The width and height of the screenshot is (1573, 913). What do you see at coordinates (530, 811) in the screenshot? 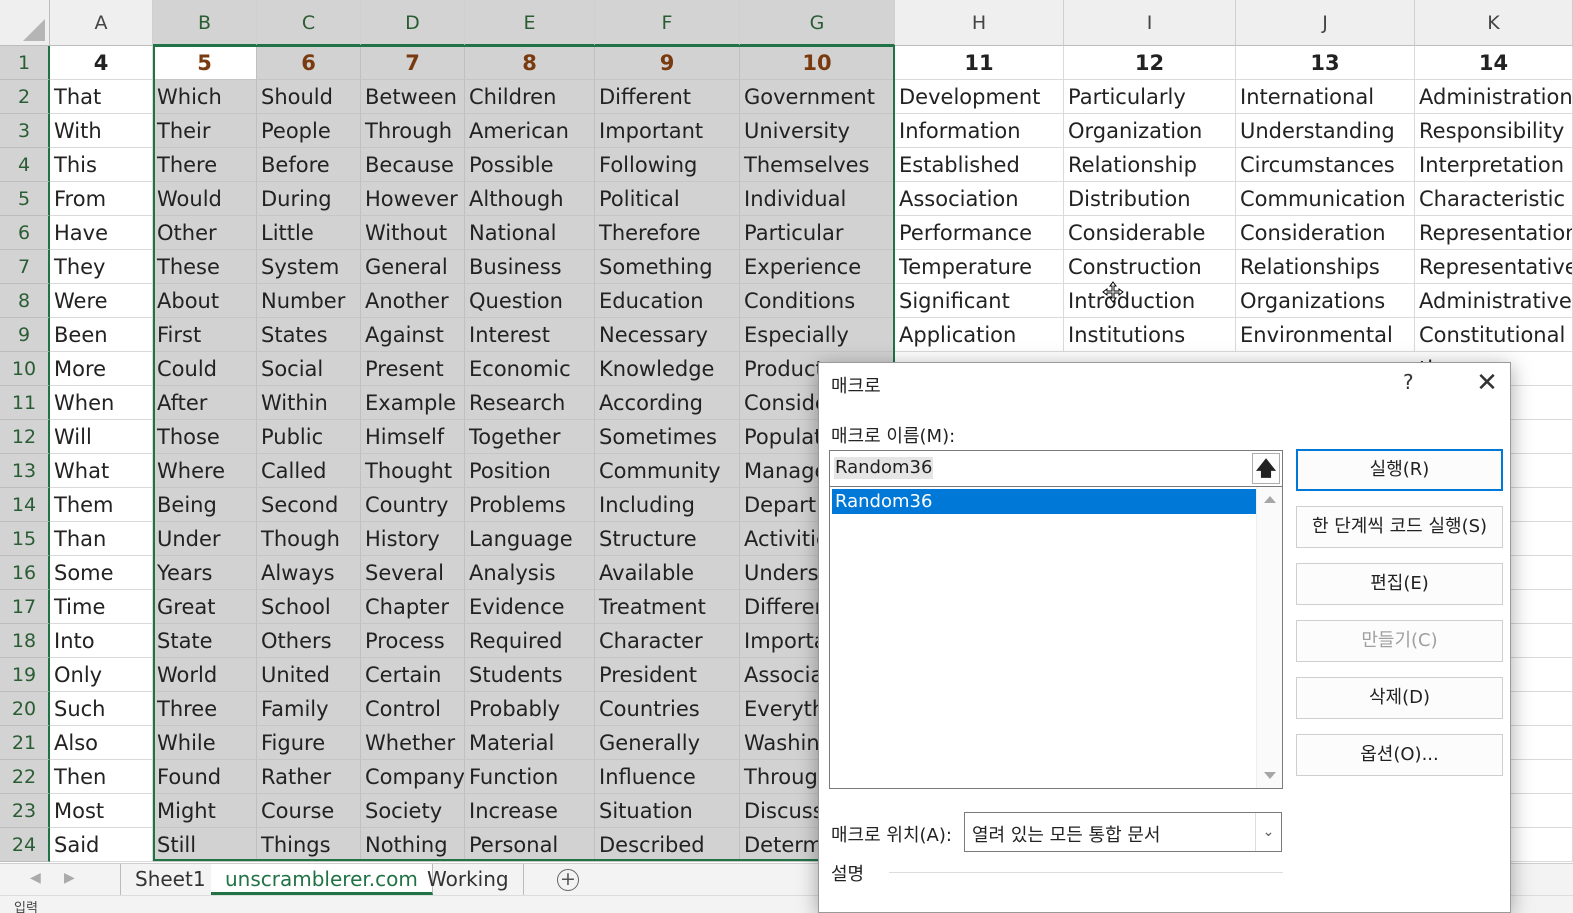
I see `cell-e23: Increase` at bounding box center [530, 811].